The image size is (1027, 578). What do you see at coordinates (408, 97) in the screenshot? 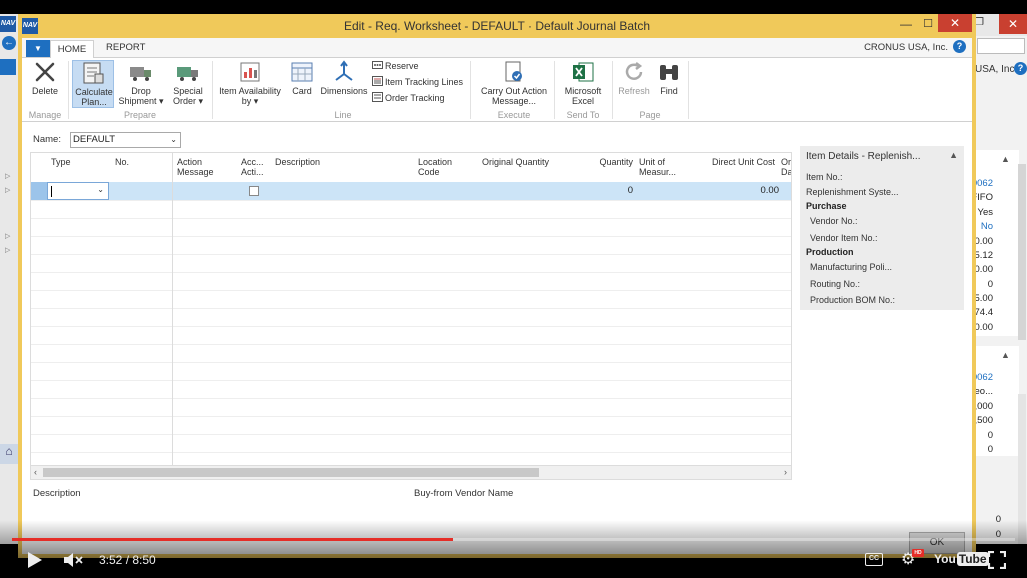
I see `order-tracking-button: Order Tracking` at bounding box center [408, 97].